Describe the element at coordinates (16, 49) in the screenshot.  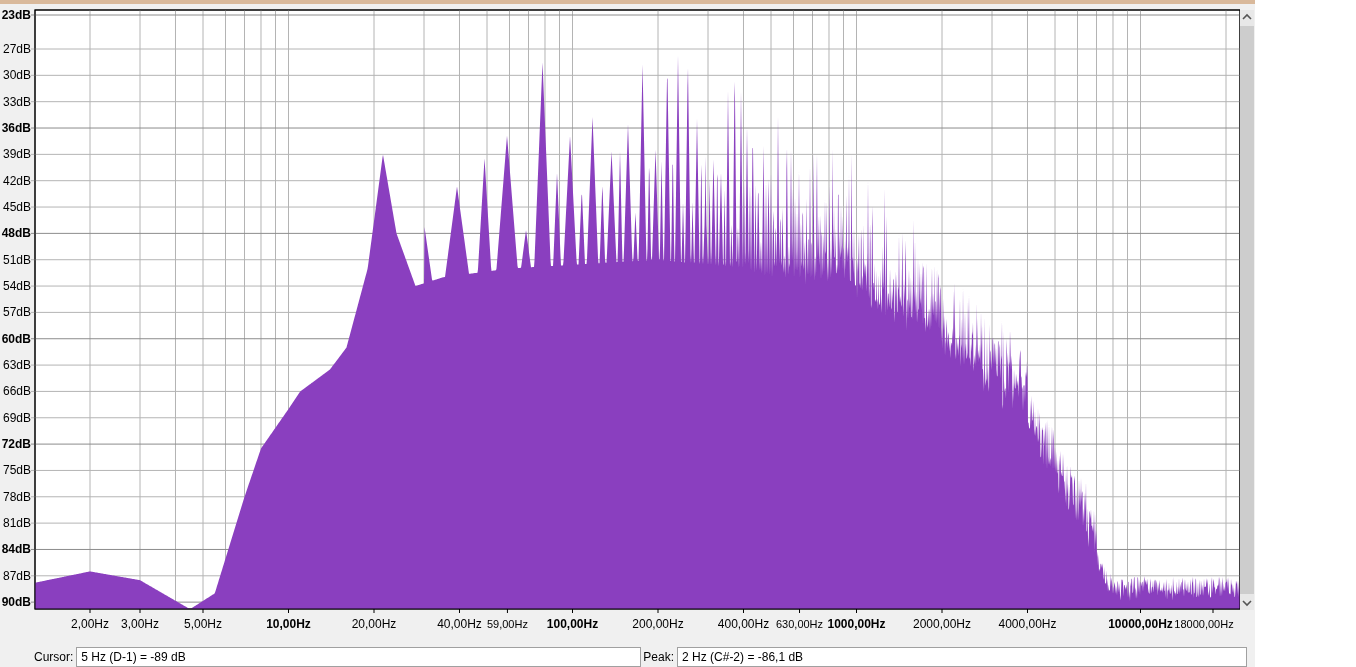
I see `axis-label: 27dB` at that location.